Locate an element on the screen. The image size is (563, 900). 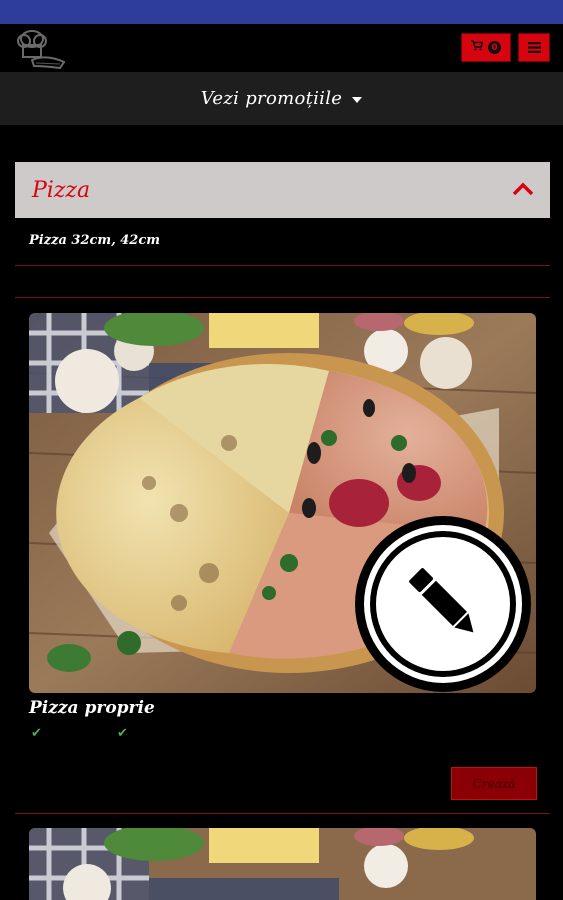
product-name: Pizza proprie is located at coordinates (92, 708).